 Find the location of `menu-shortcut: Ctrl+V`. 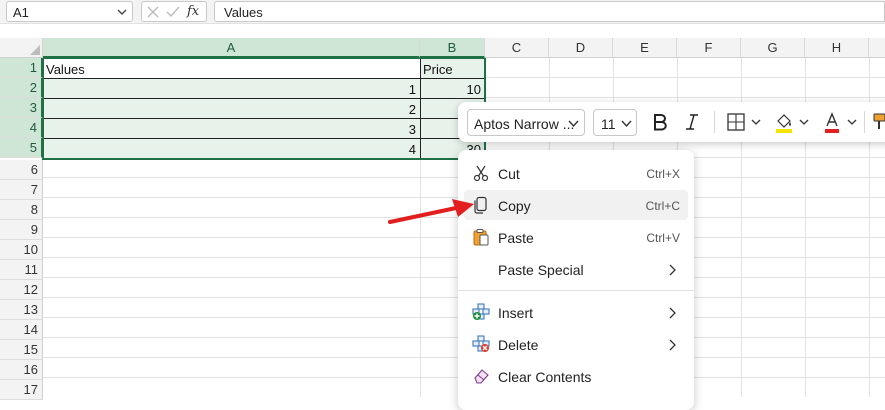

menu-shortcut: Ctrl+V is located at coordinates (663, 238).